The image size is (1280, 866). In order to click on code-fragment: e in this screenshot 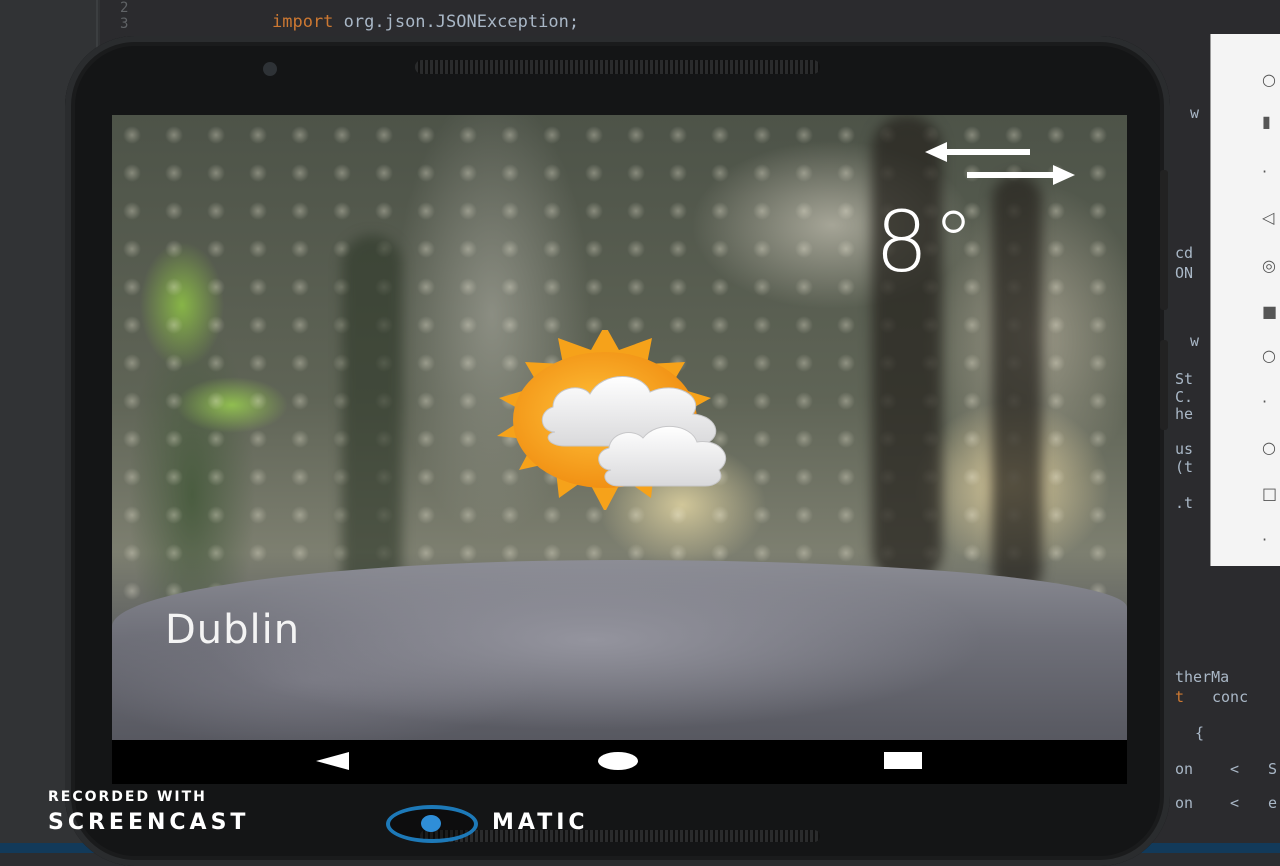, I will do `click(1273, 803)`.